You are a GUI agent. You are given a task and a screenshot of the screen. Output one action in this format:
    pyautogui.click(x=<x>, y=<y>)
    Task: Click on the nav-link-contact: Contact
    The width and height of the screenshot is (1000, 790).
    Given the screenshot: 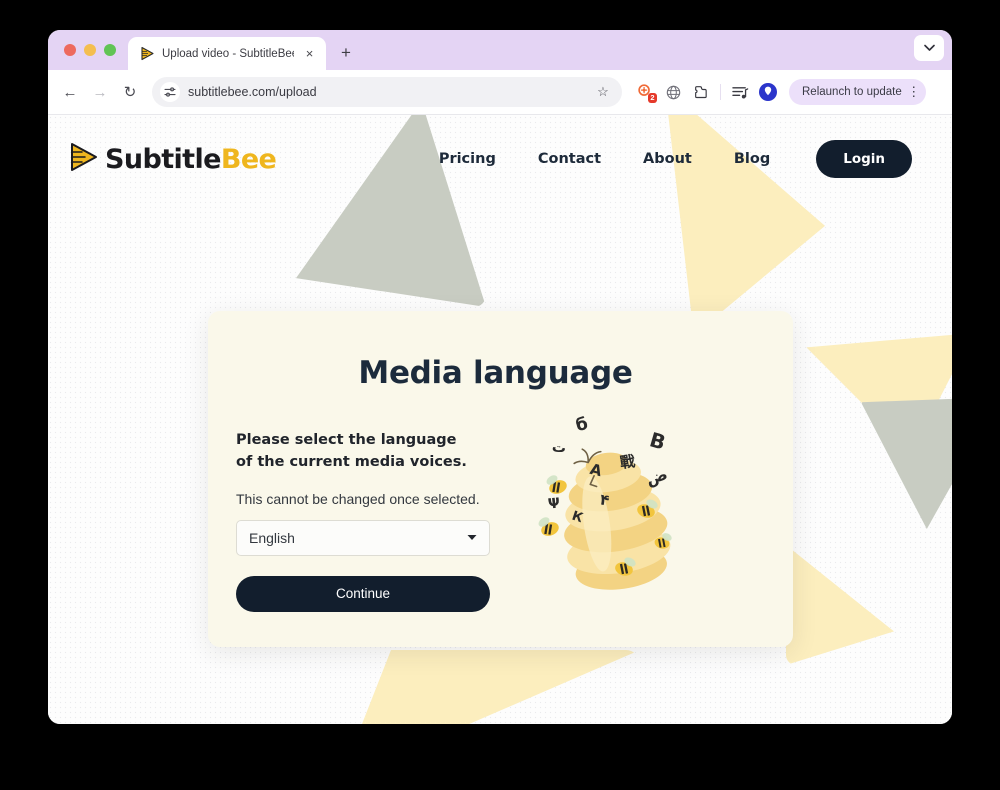 What is the action you would take?
    pyautogui.click(x=569, y=159)
    